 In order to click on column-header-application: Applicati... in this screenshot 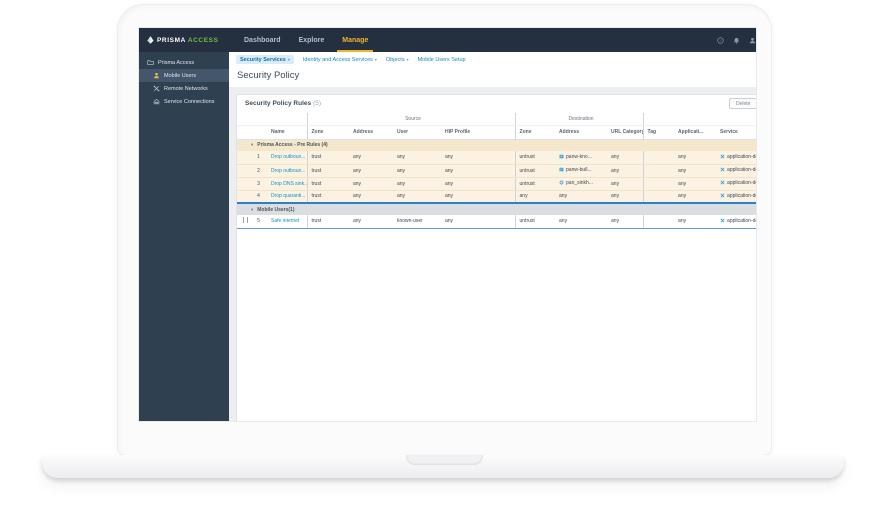, I will do `click(695, 132)`.